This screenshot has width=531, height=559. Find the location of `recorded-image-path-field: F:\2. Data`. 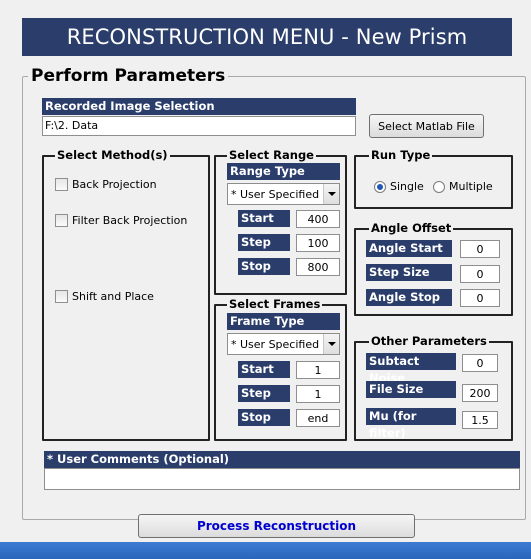

recorded-image-path-field: F:\2. Data is located at coordinates (199, 126).